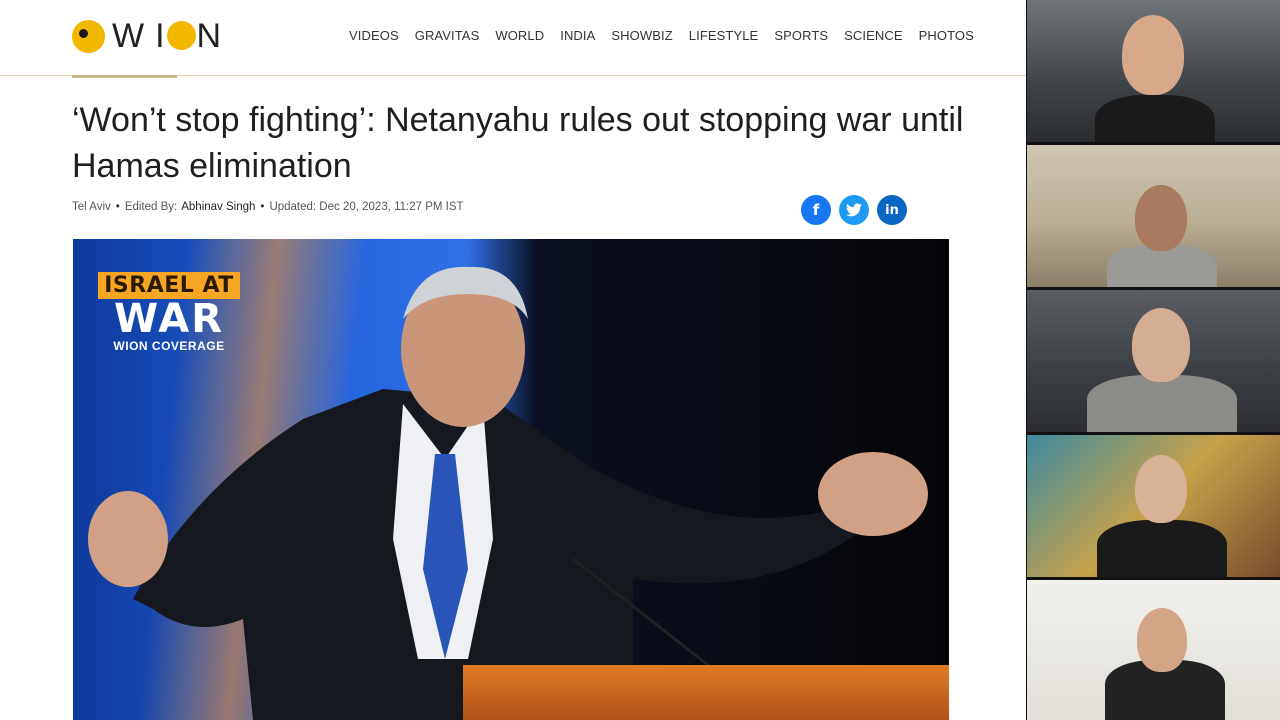 This screenshot has height=720, width=1280. What do you see at coordinates (577, 35) in the screenshot?
I see `nav-india: INDIA` at bounding box center [577, 35].